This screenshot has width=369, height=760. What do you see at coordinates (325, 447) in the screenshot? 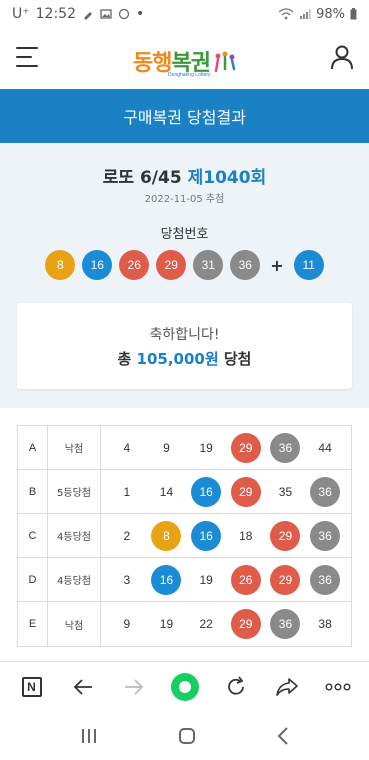
I see `ticket-number: 44` at bounding box center [325, 447].